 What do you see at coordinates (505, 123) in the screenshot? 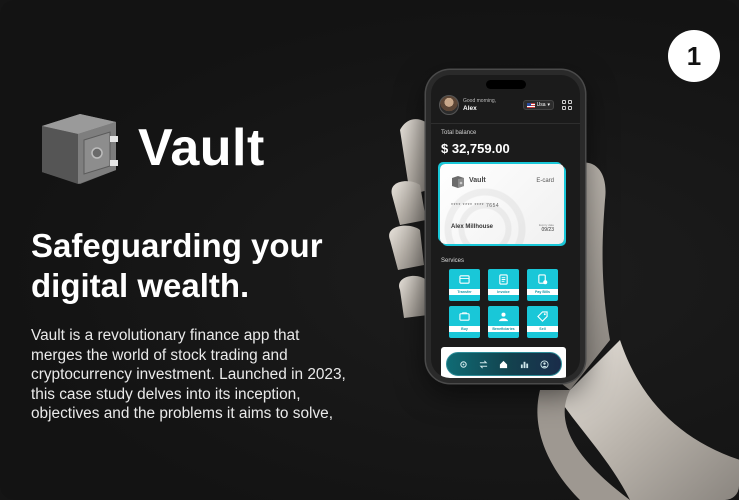
I see `divider` at bounding box center [505, 123].